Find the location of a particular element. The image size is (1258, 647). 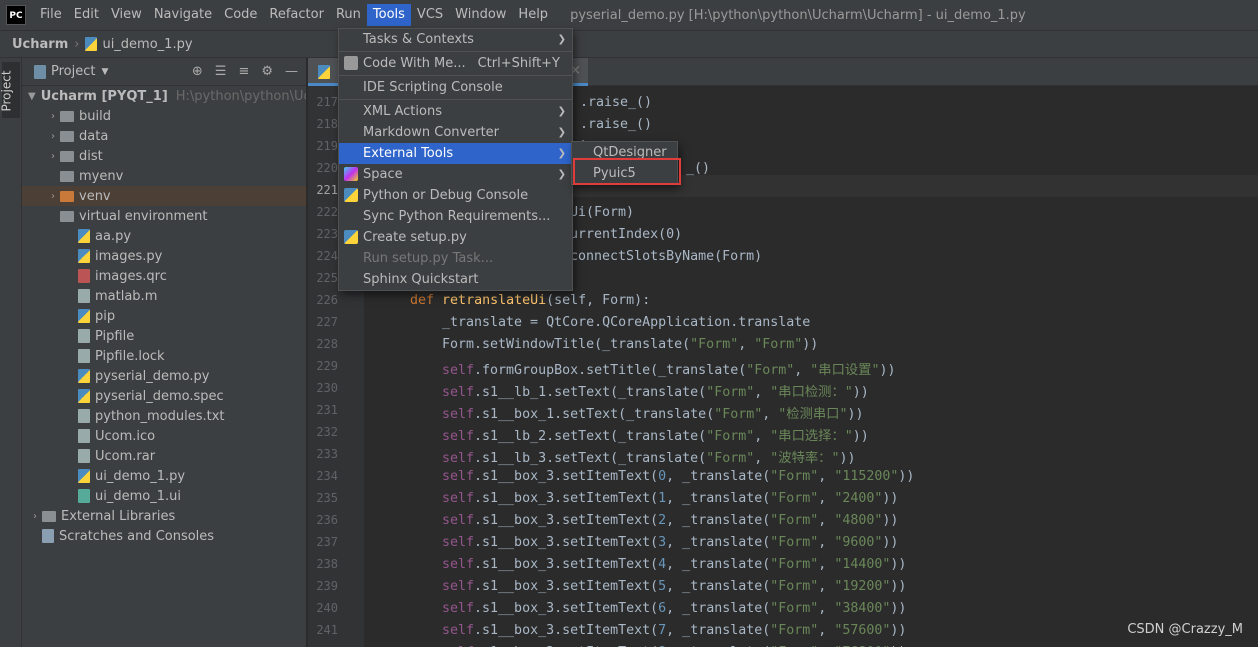

menu-item-python-or-debug-console: Python or Debug Console is located at coordinates (455, 195).